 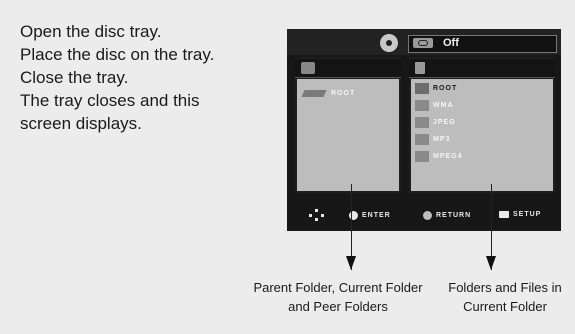 What do you see at coordinates (454, 215) in the screenshot?
I see `return-label: RETURN` at bounding box center [454, 215].